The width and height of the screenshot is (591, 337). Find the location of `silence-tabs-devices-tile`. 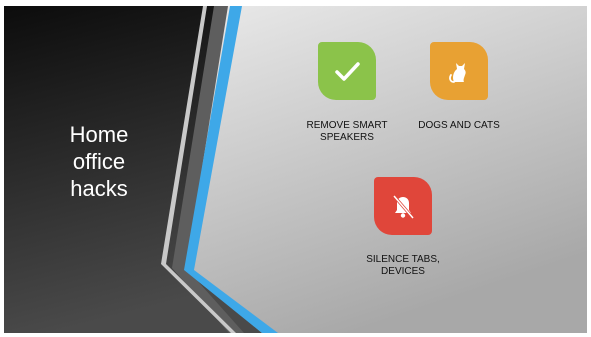

silence-tabs-devices-tile is located at coordinates (403, 206).